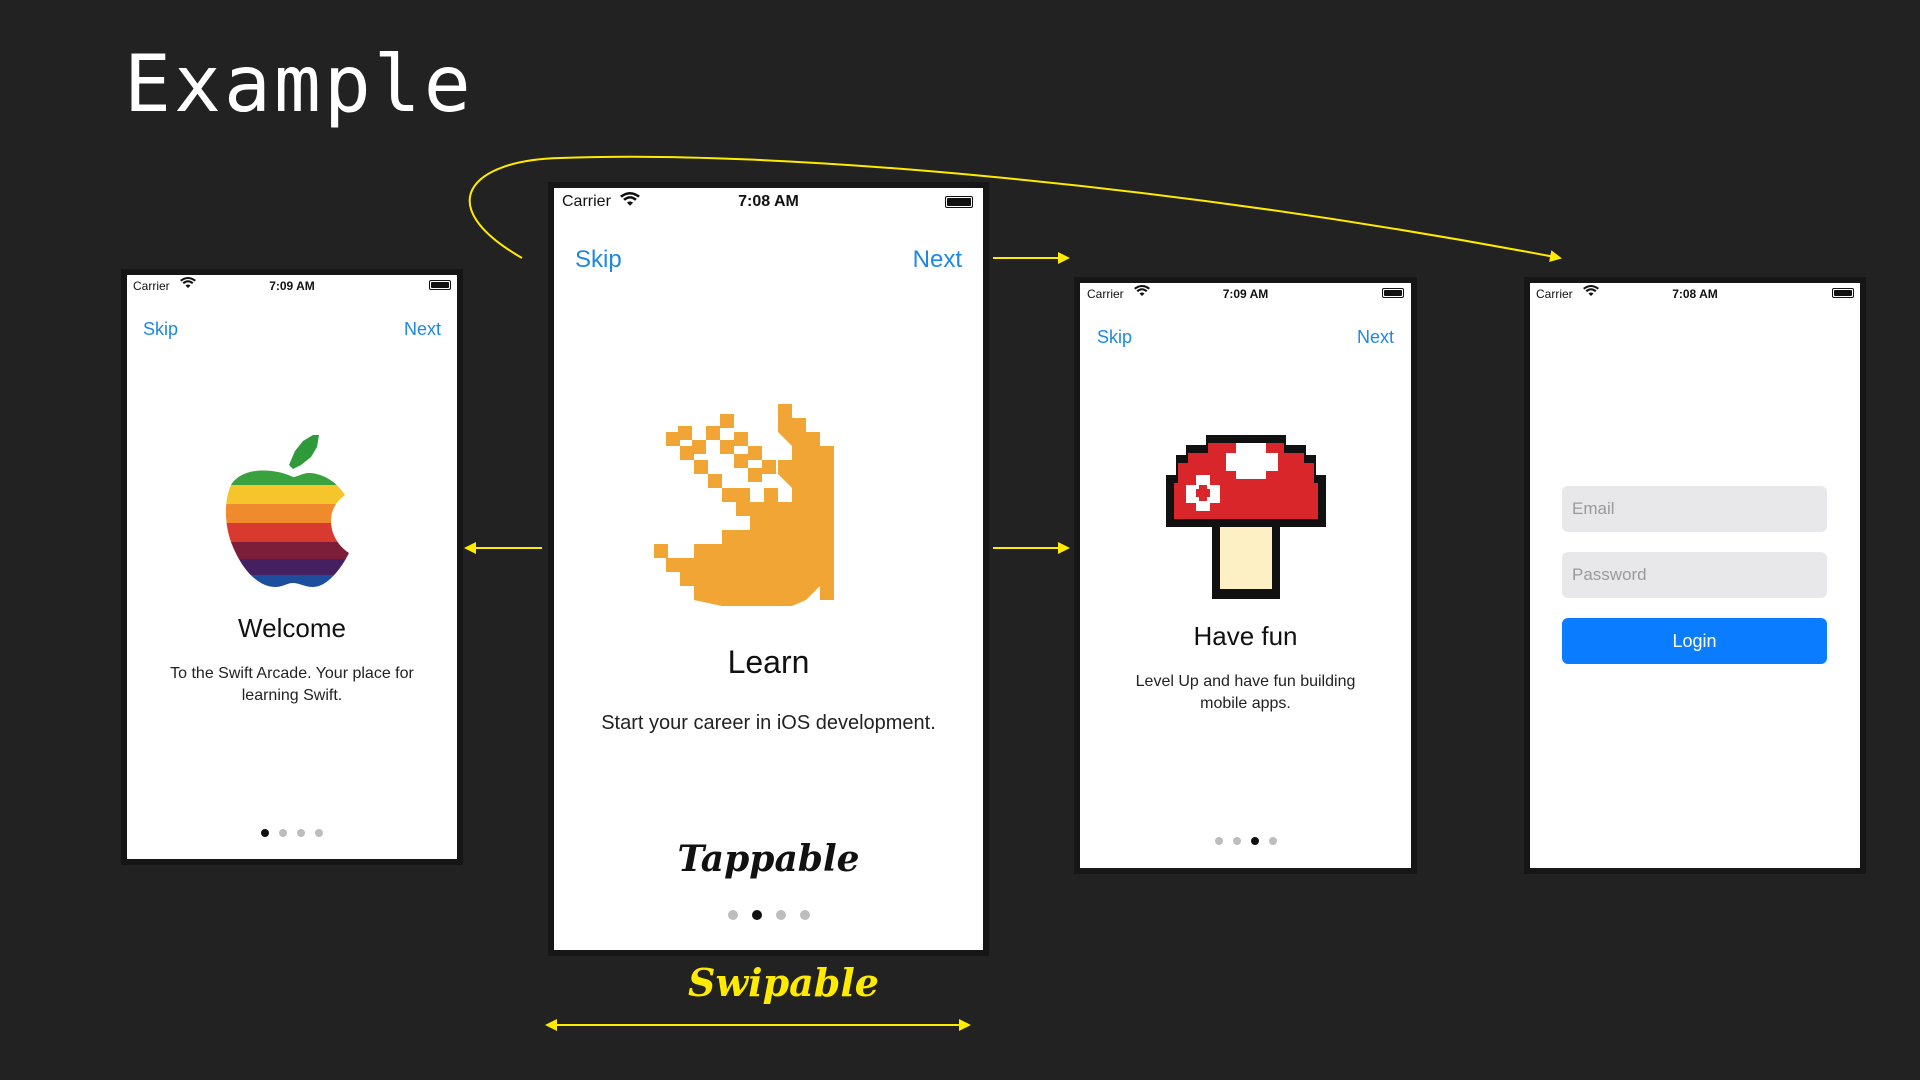  I want to click on page-heading: Learn, so click(768, 662).